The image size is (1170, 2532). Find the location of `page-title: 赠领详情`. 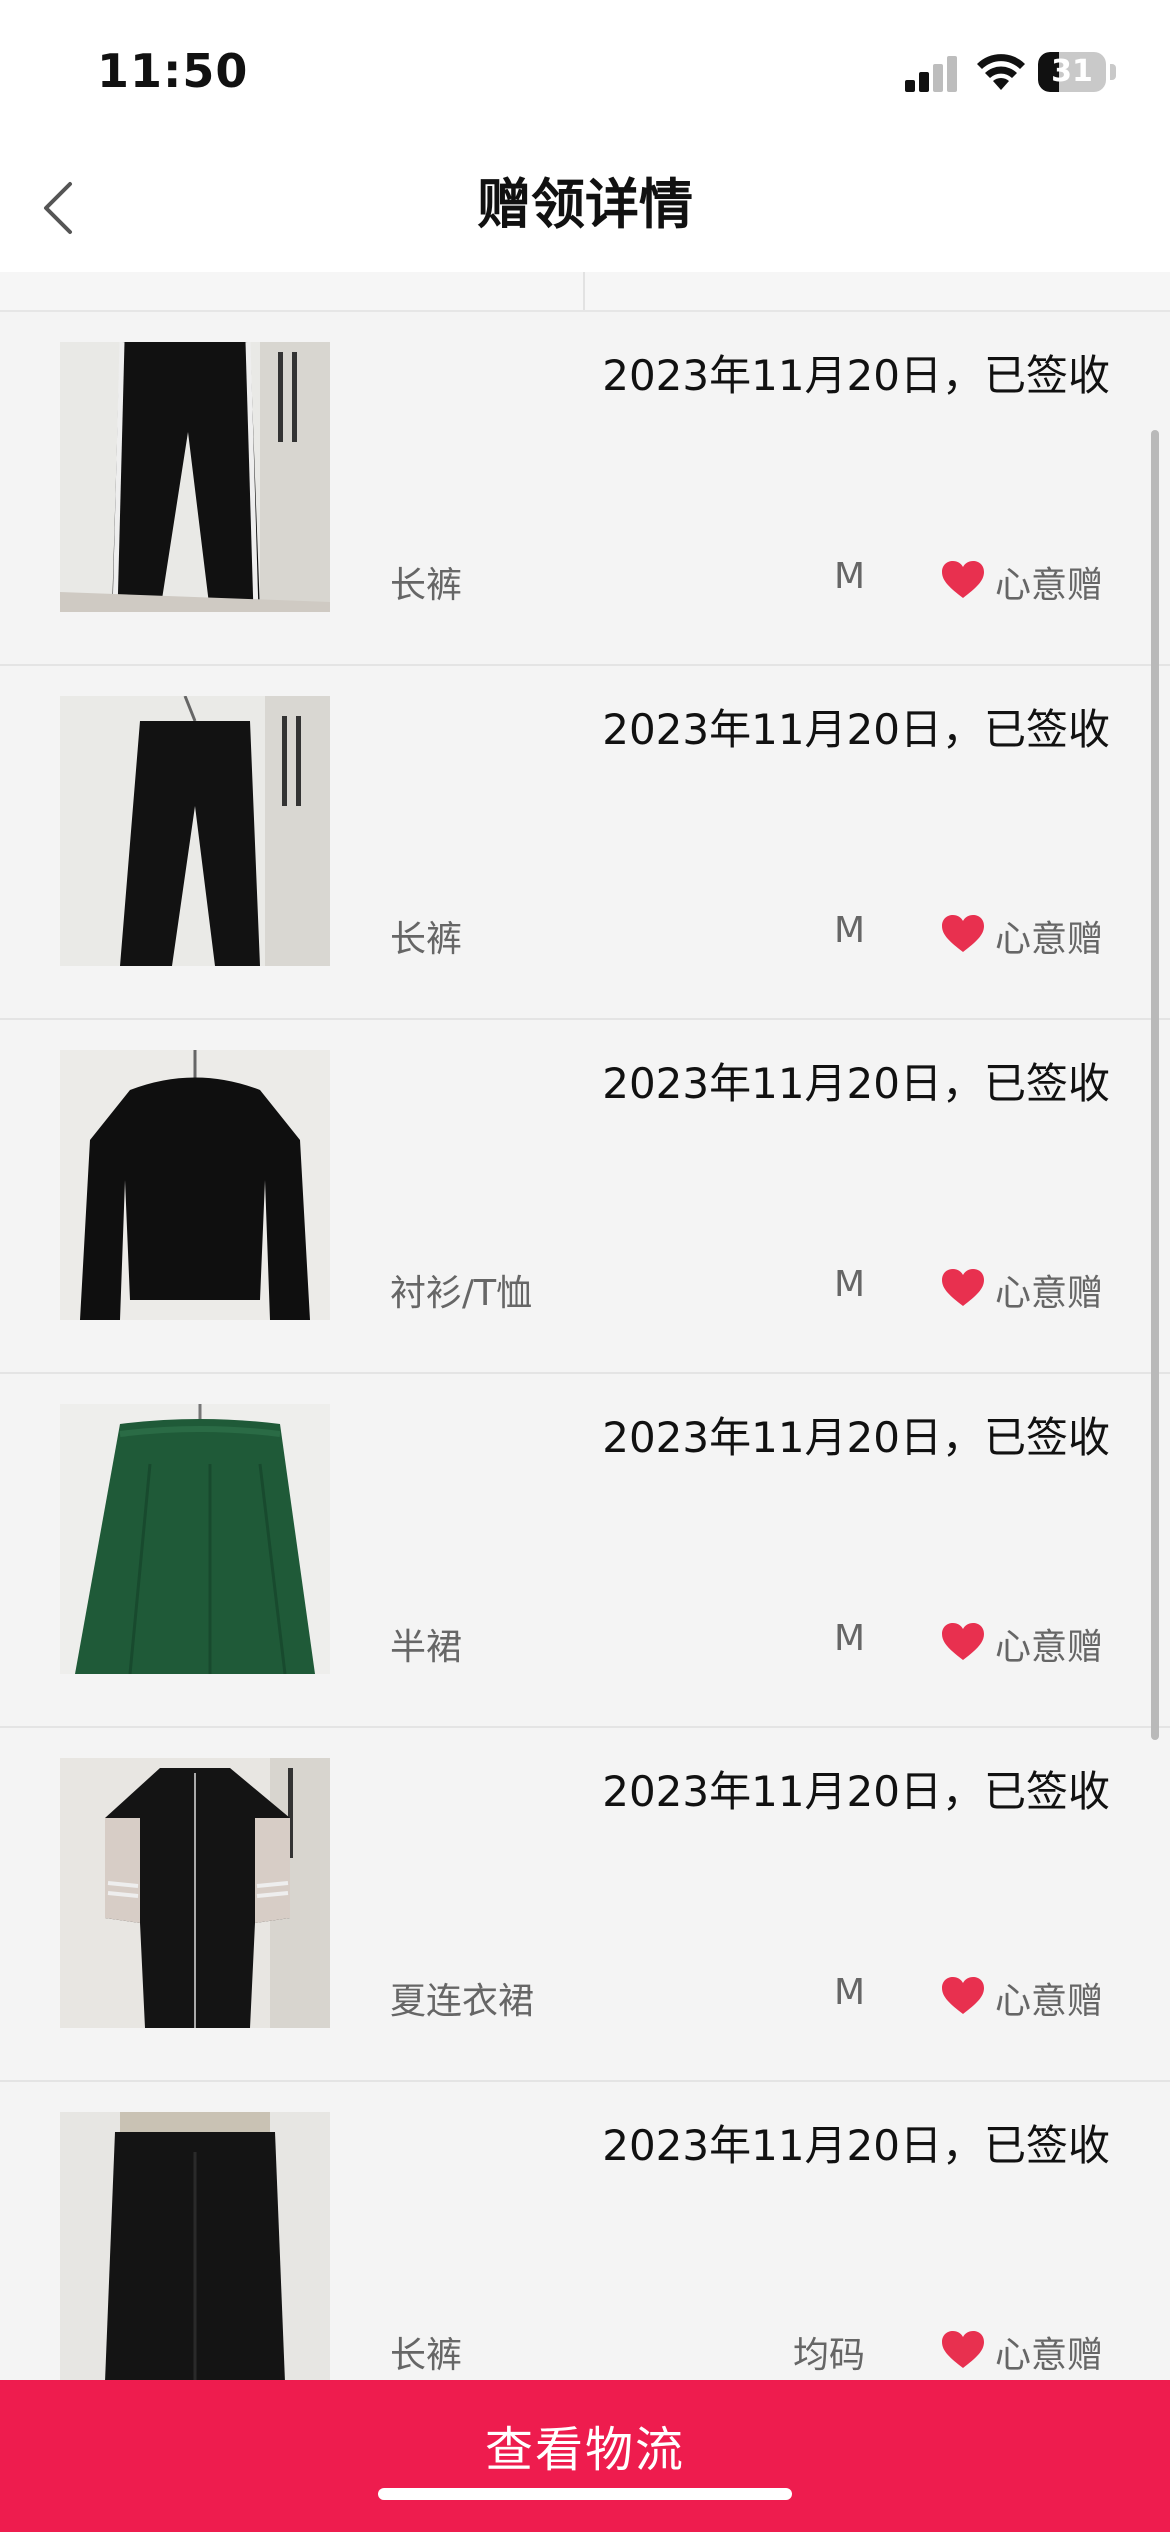

page-title: 赠领详情 is located at coordinates (585, 204).